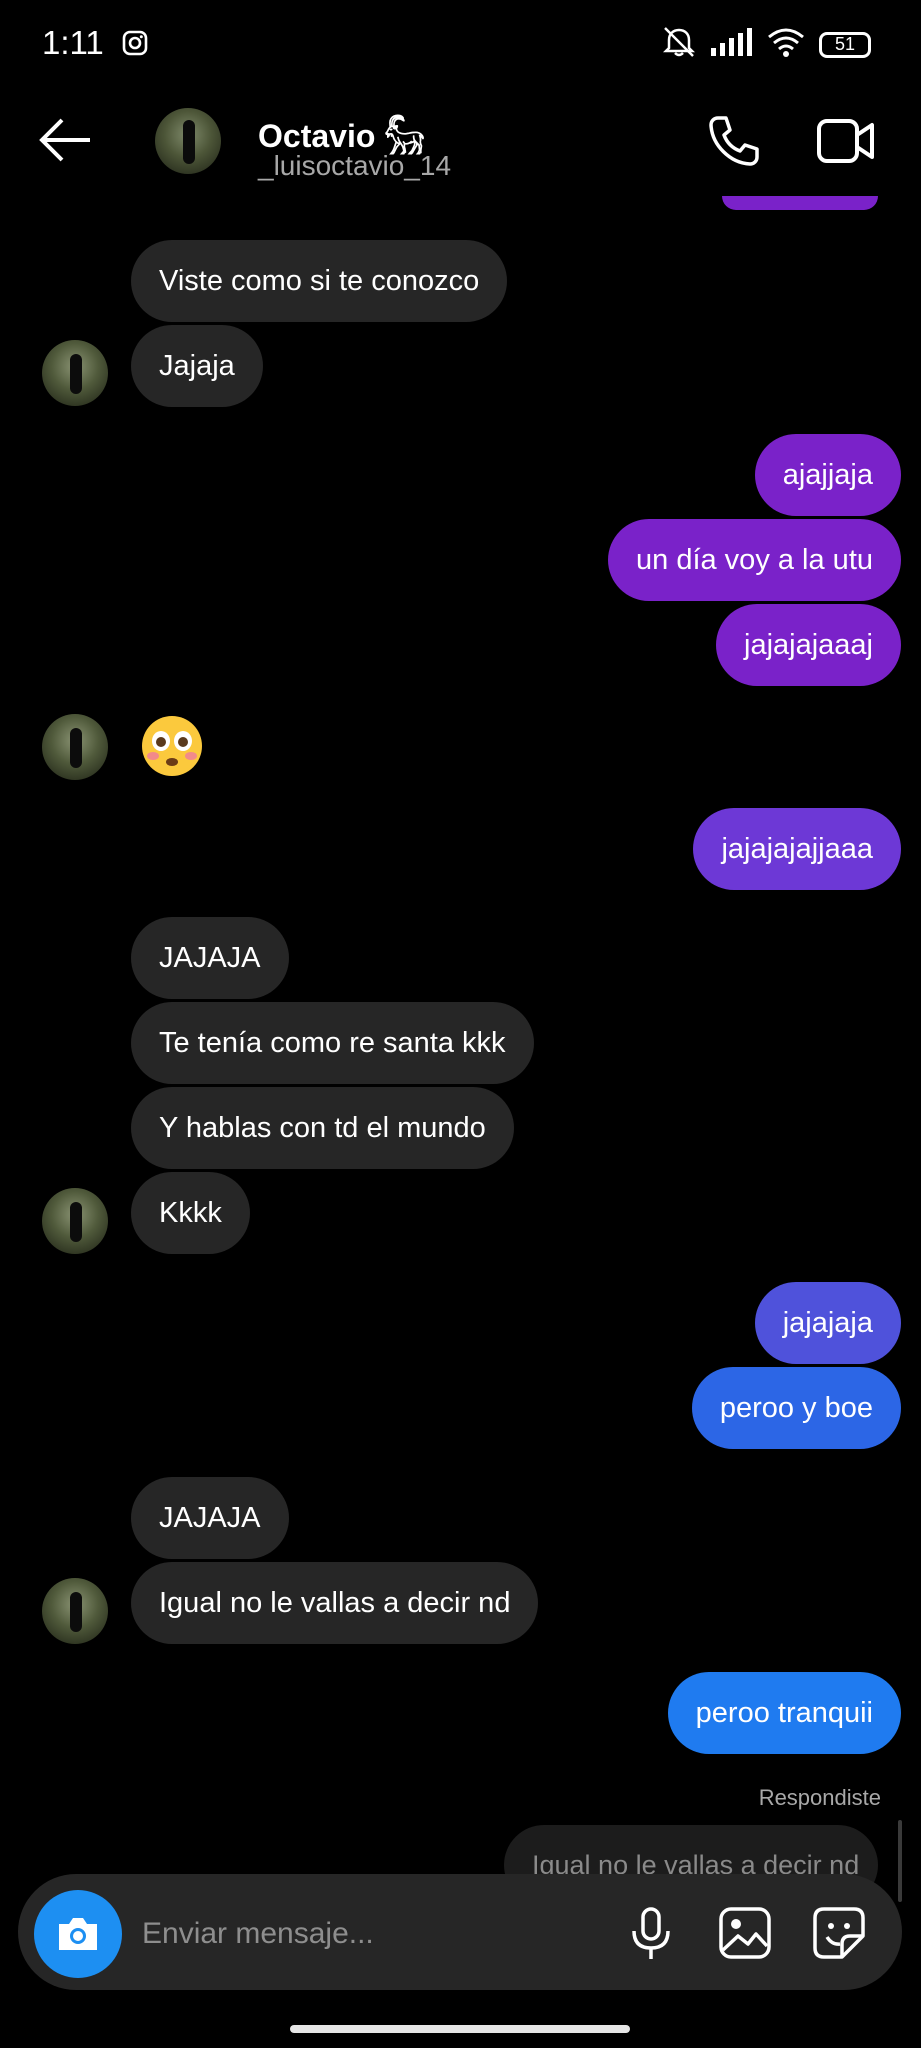 The image size is (921, 2048). What do you see at coordinates (900, 1861) in the screenshot?
I see `scrollbar` at bounding box center [900, 1861].